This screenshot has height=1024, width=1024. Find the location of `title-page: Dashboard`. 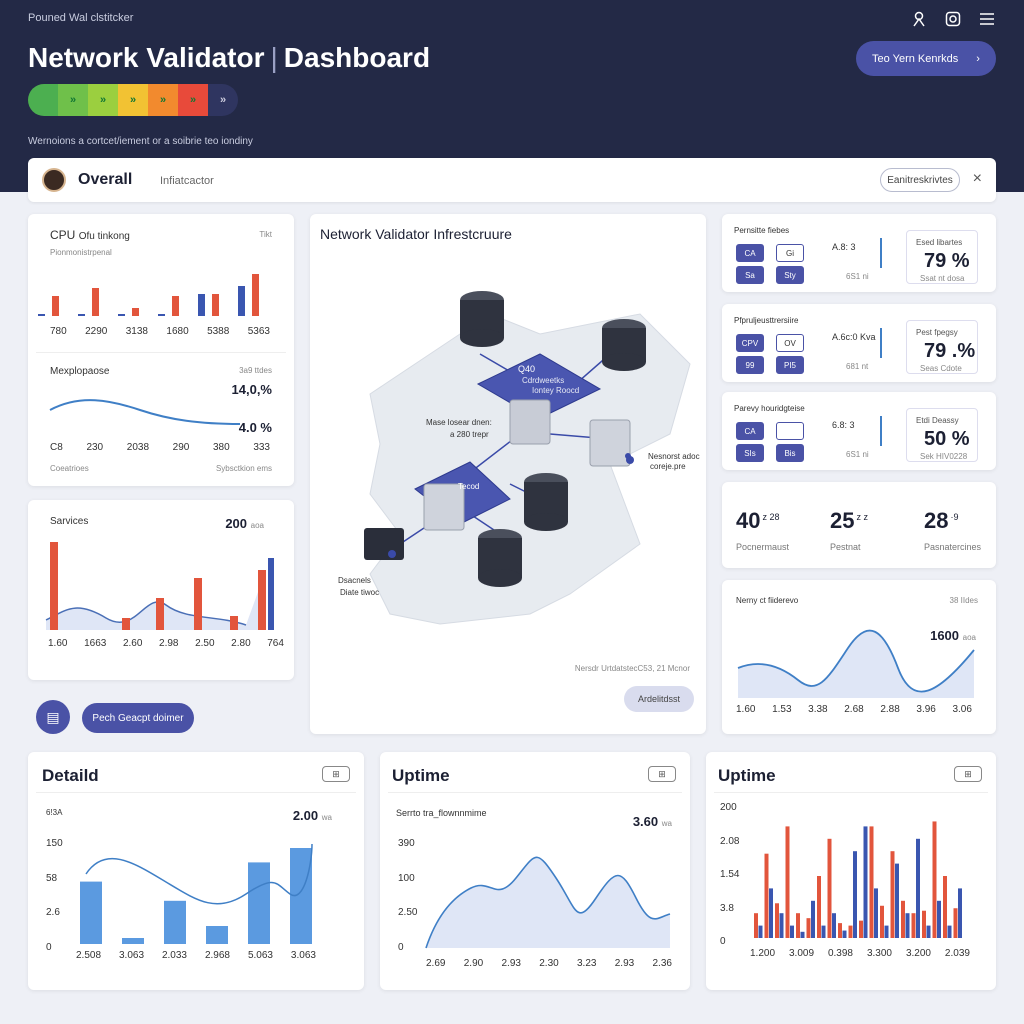

title-page: Dashboard is located at coordinates (357, 57).